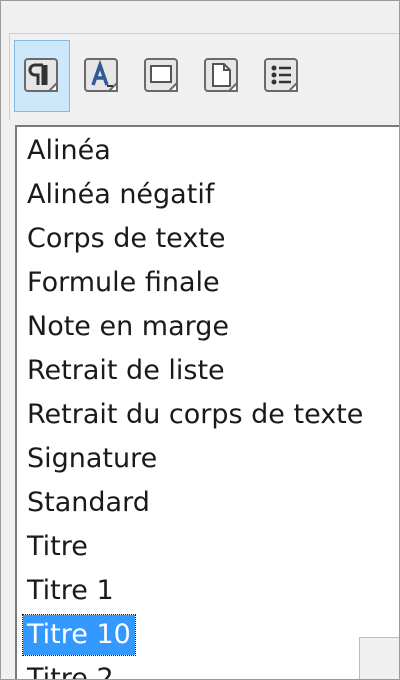  What do you see at coordinates (70, 591) in the screenshot?
I see `style-item: Titre 1` at bounding box center [70, 591].